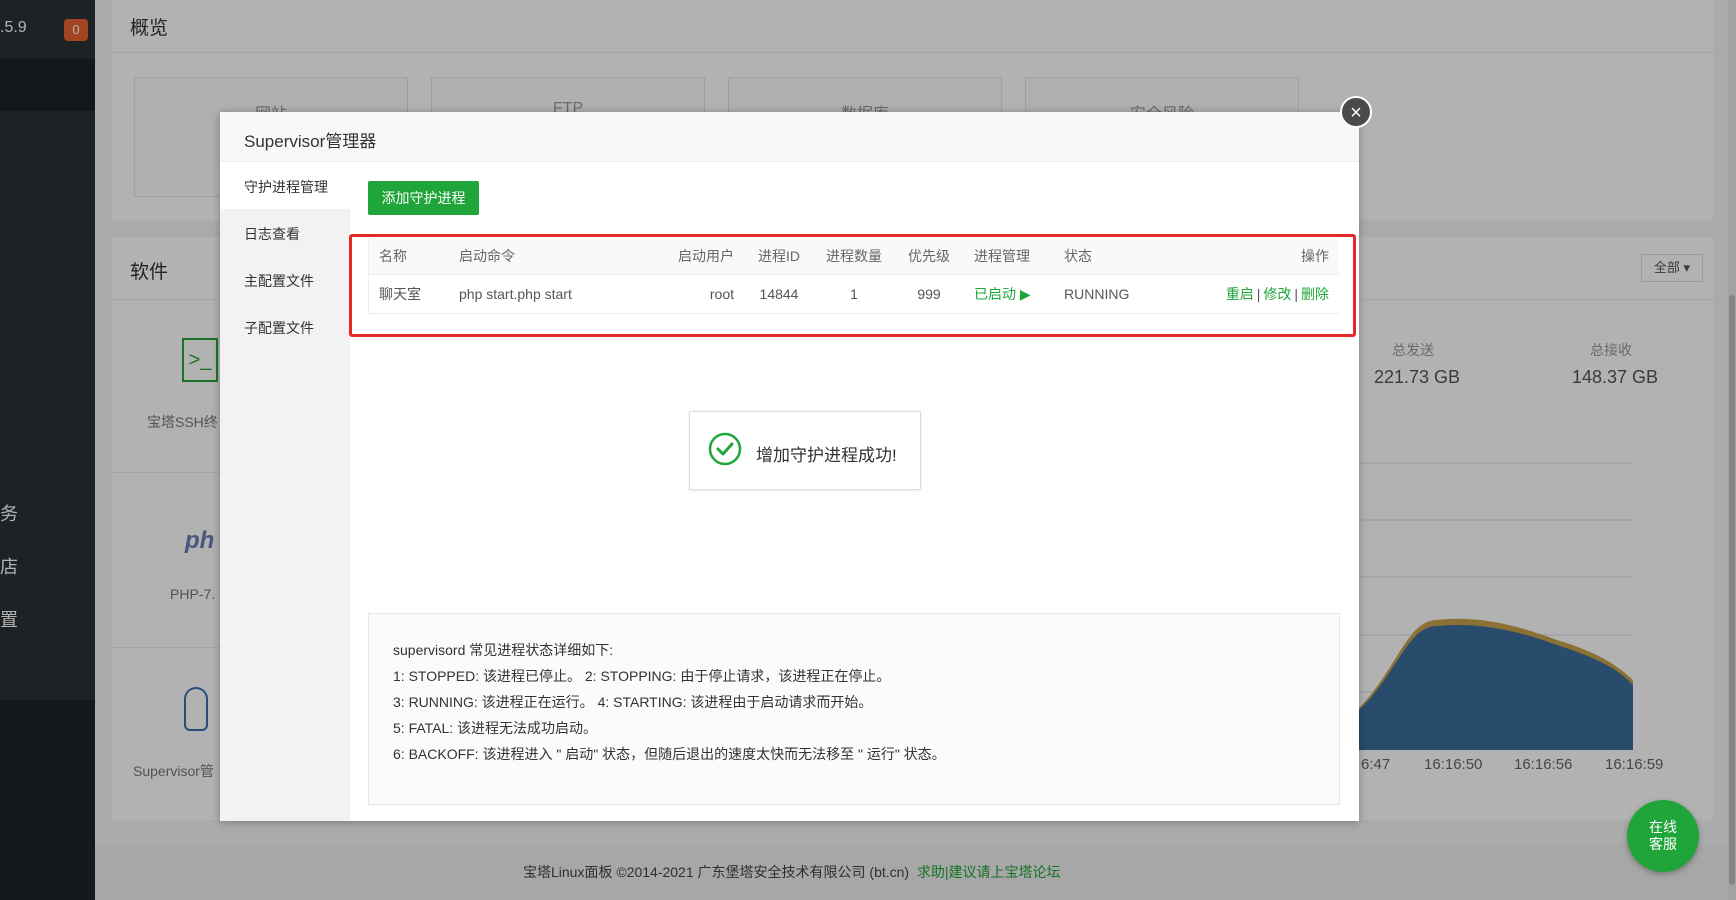 This screenshot has width=1736, height=900. Describe the element at coordinates (423, 198) in the screenshot. I see `add-daemon-button: 添加守护进程` at that location.